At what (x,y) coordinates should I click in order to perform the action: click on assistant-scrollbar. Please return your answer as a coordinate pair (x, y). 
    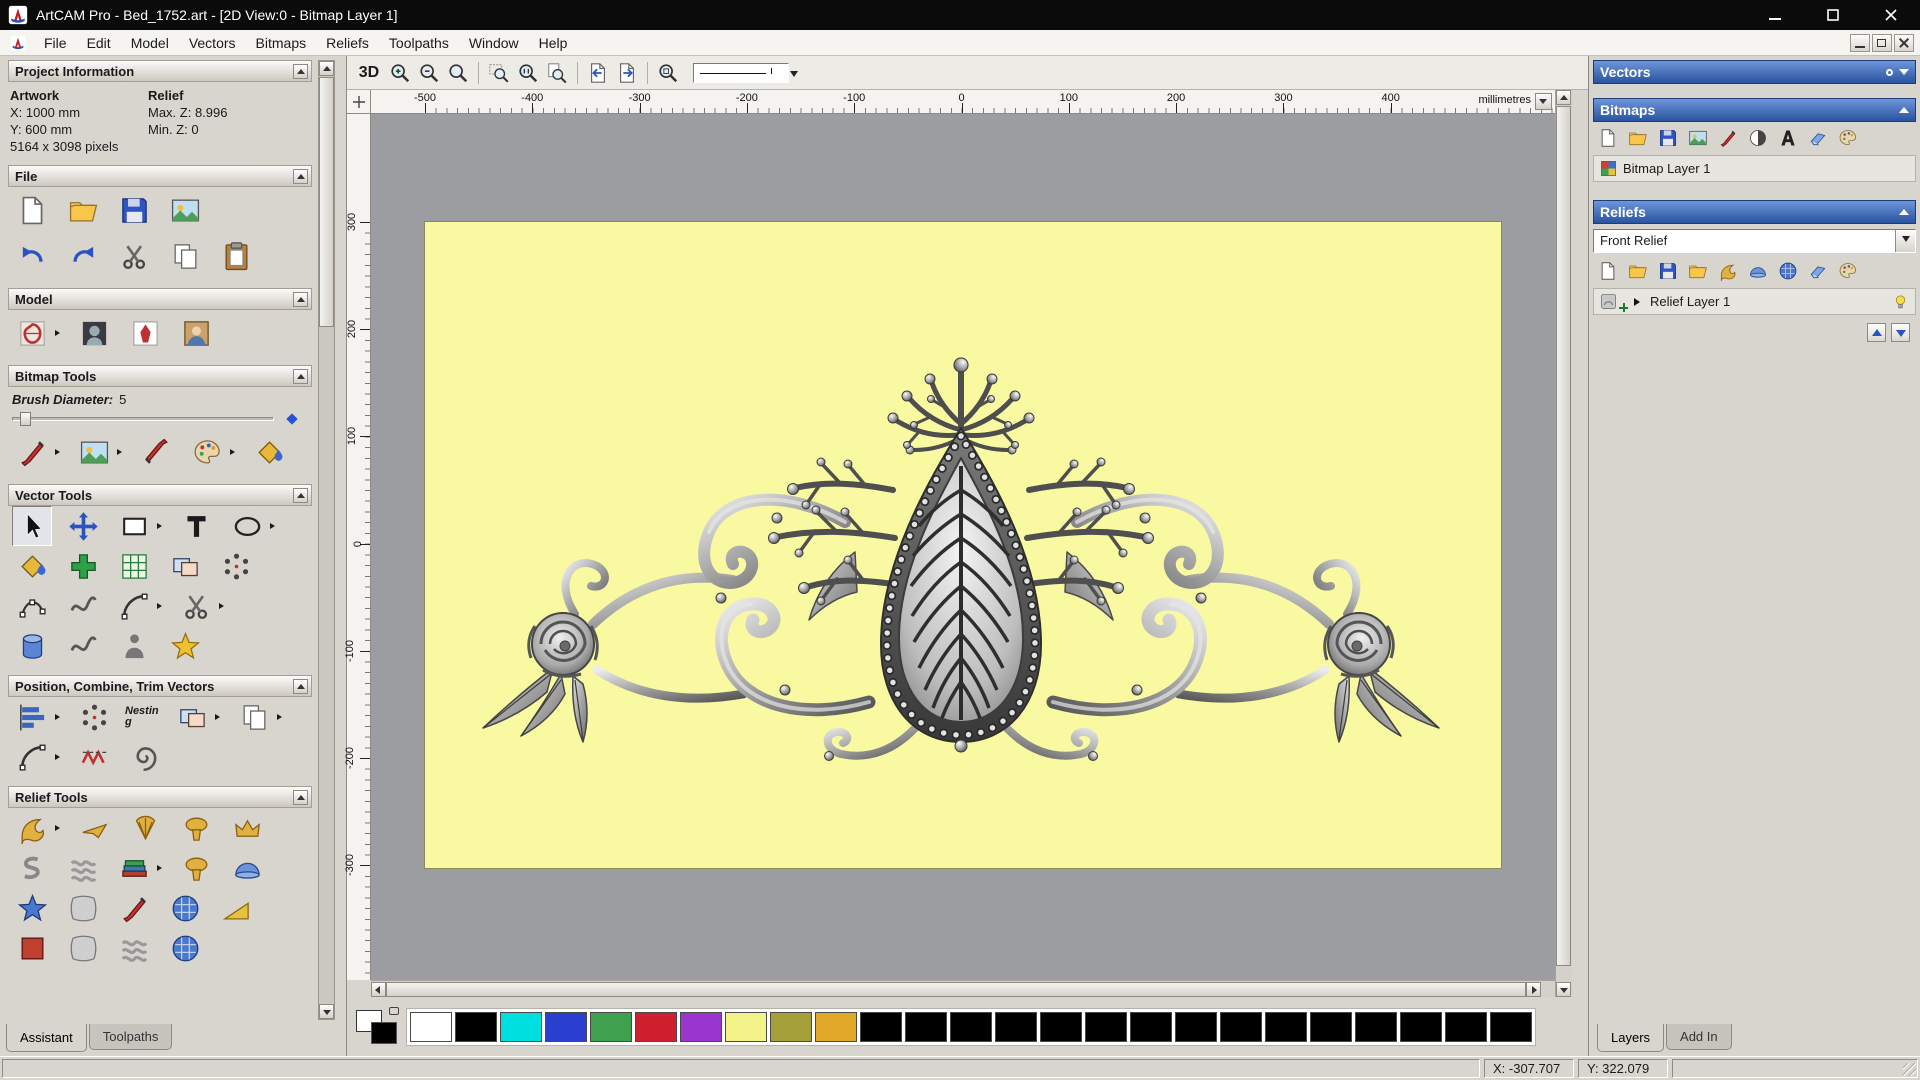
    Looking at the image, I should click on (326, 540).